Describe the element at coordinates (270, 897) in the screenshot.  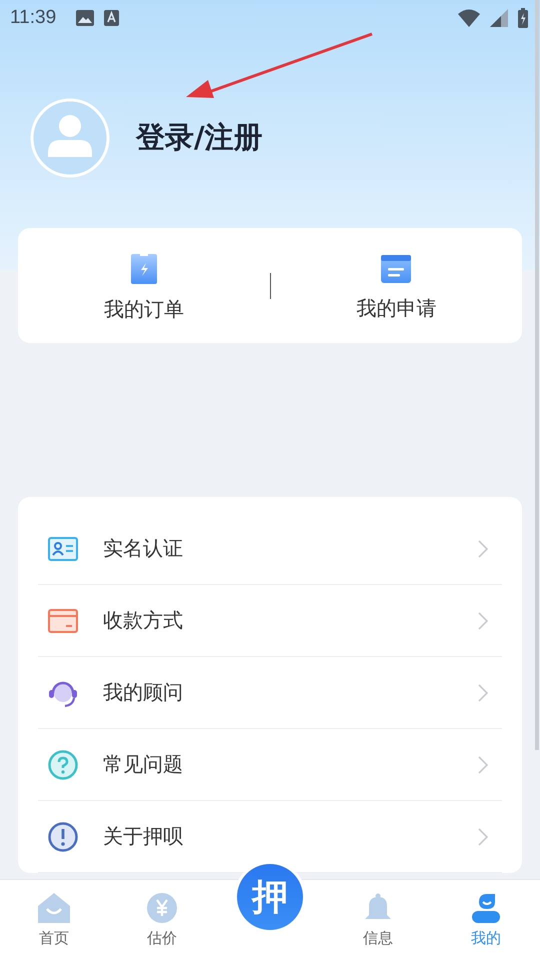
I see `pledge-button: 押` at that location.